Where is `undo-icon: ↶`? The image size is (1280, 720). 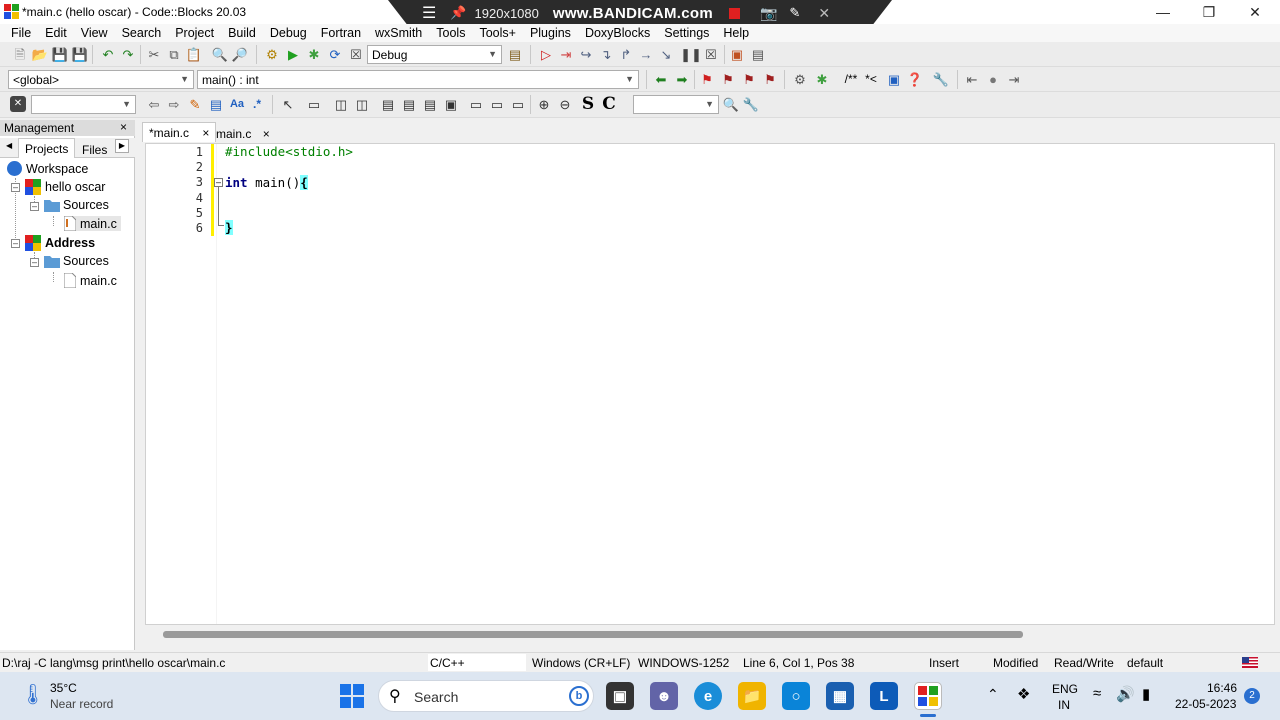 undo-icon: ↶ is located at coordinates (108, 54).